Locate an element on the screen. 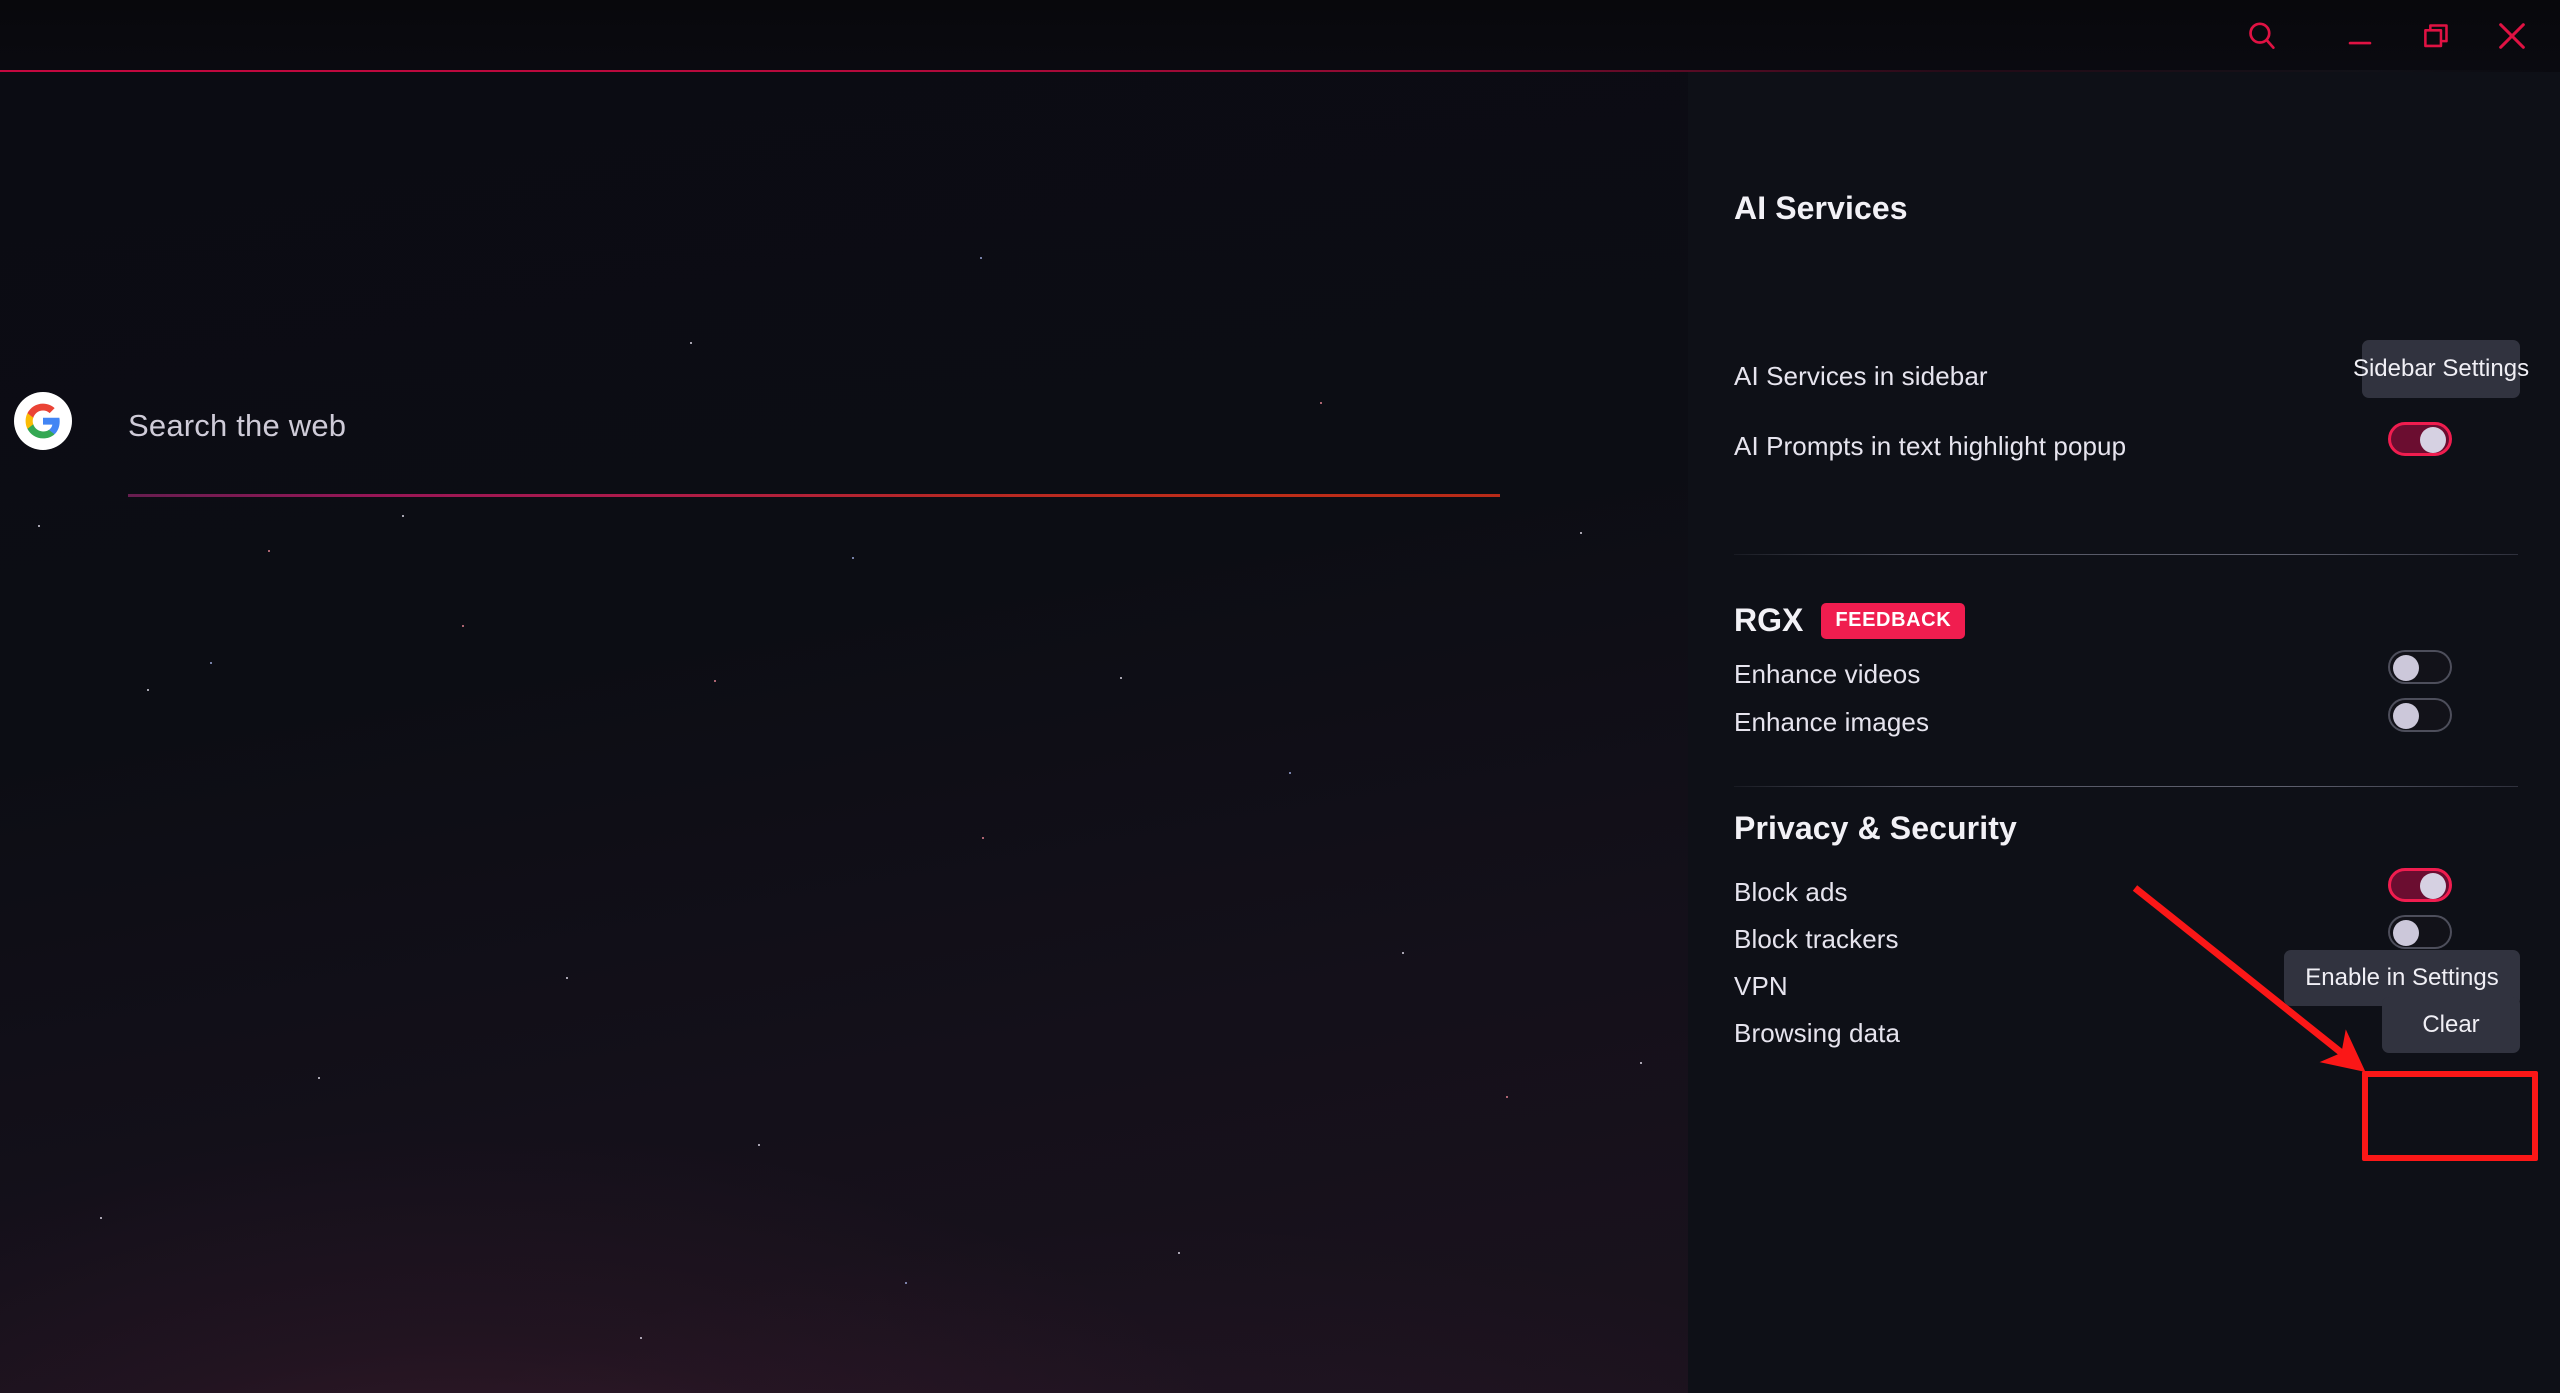 The height and width of the screenshot is (1393, 2560). minimize-icon is located at coordinates (2360, 36).